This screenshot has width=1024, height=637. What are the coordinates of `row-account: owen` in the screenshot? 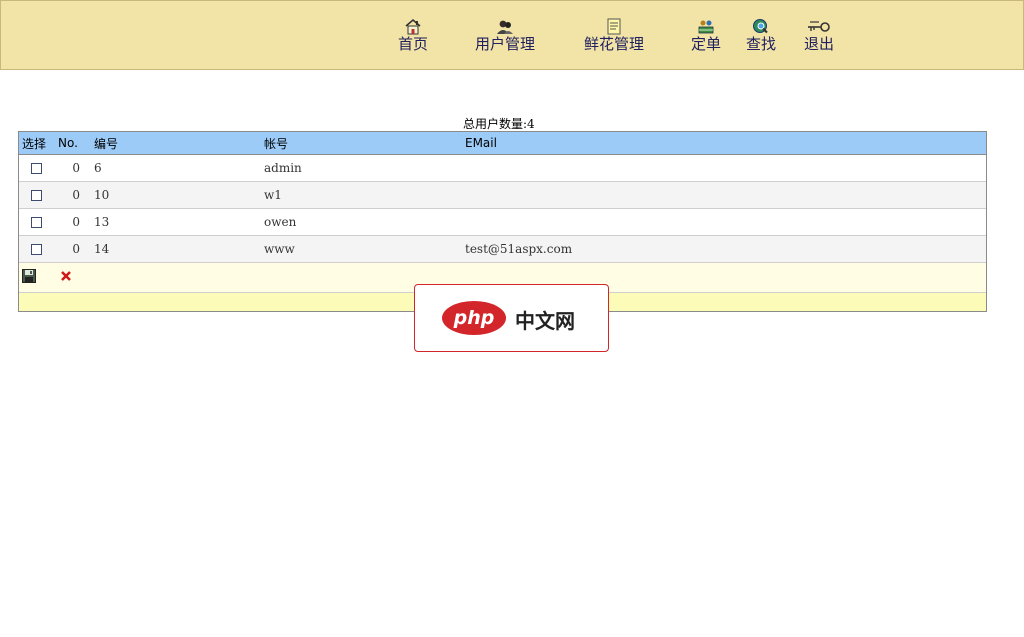 It's located at (359, 222).